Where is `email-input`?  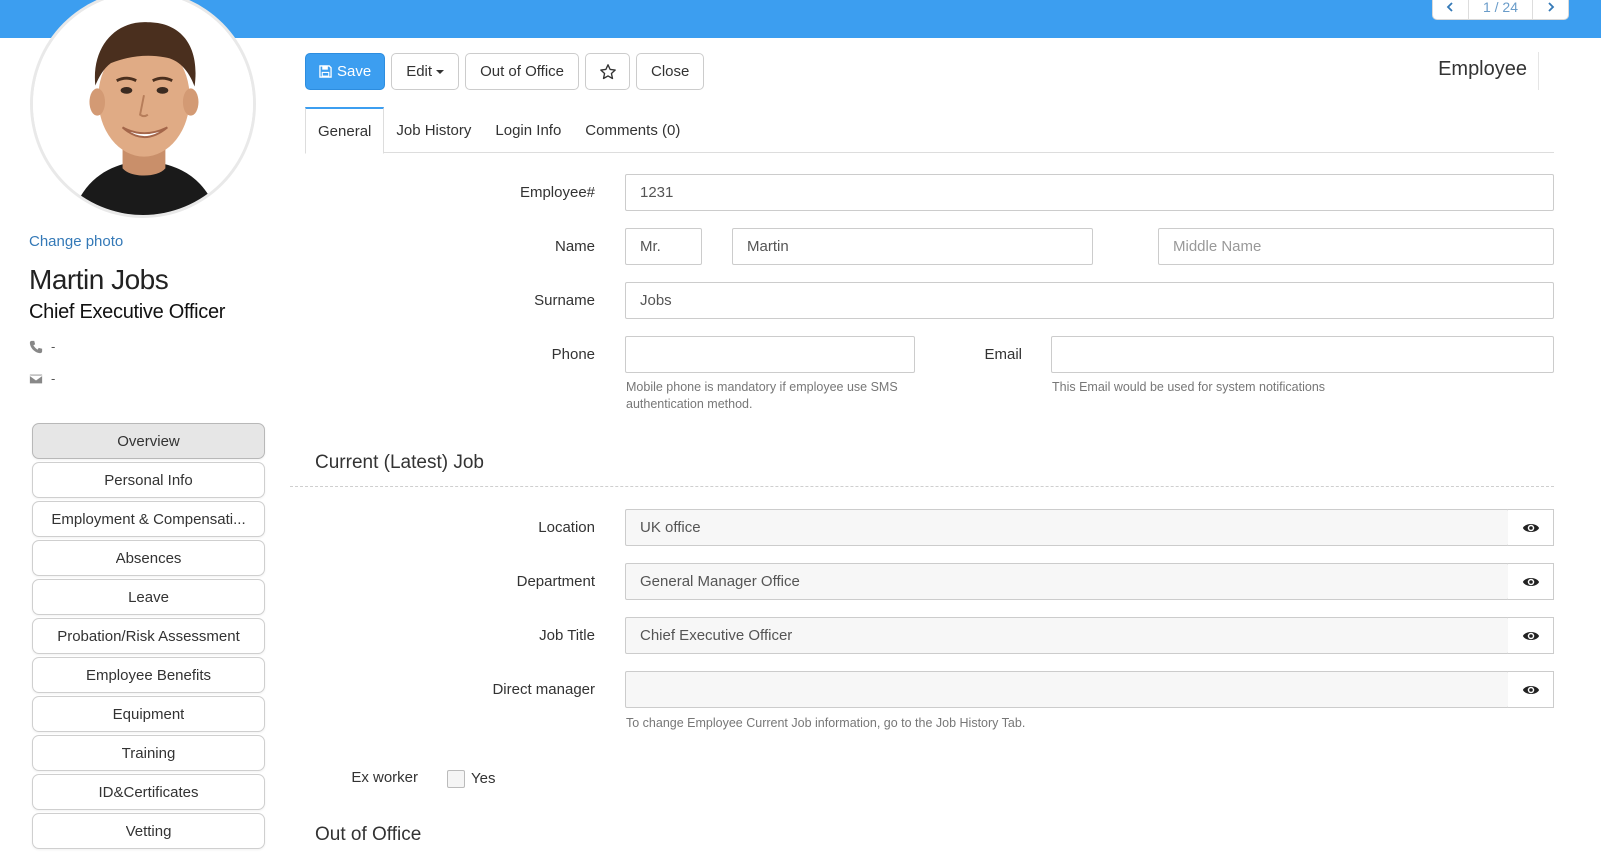 email-input is located at coordinates (1302, 354).